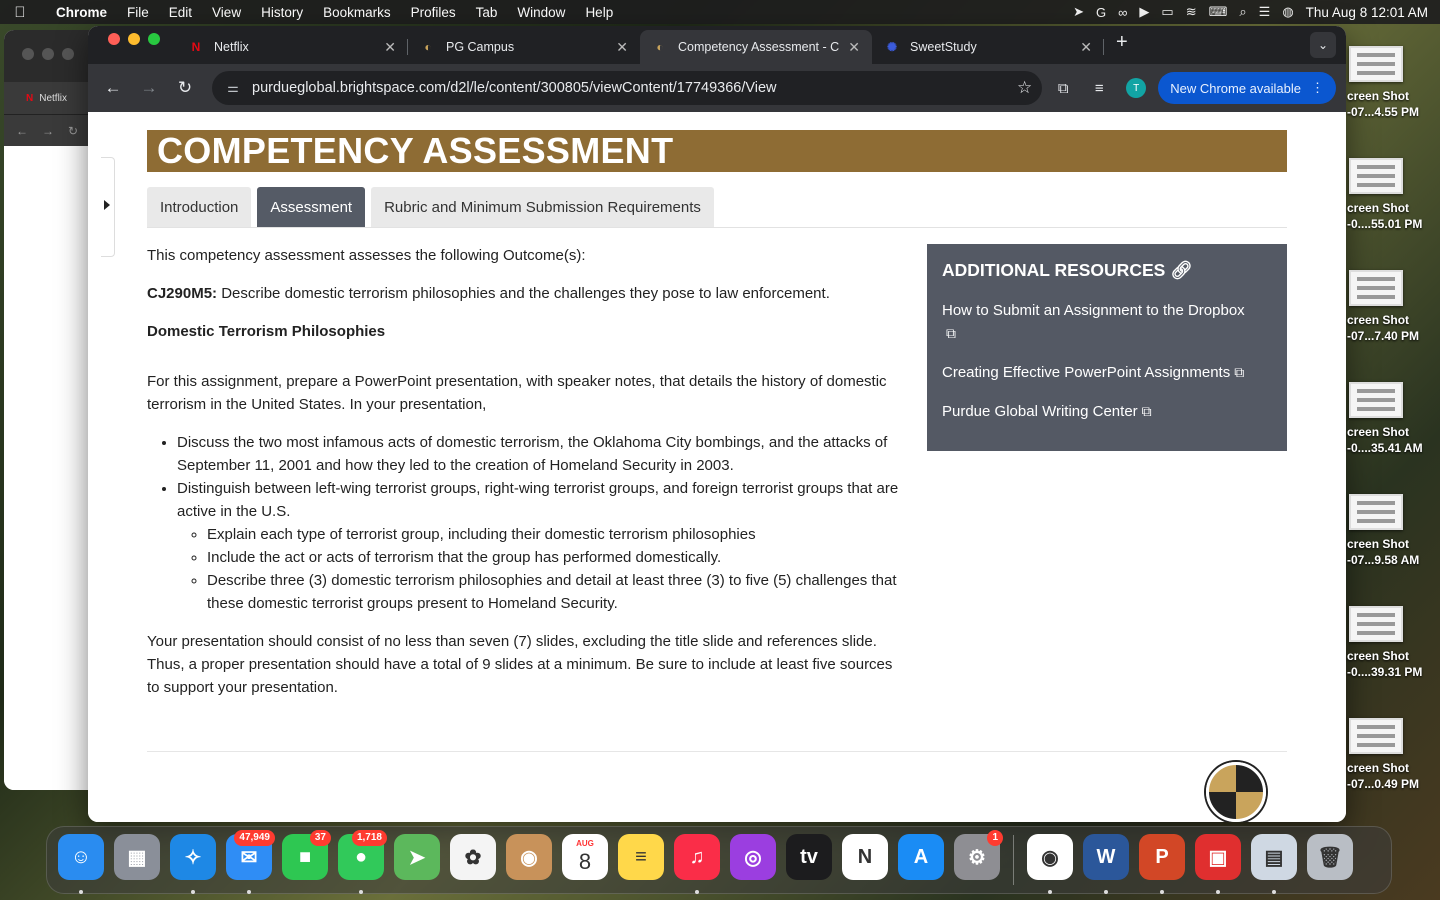 Image resolution: width=1440 pixels, height=900 pixels. I want to click on desktop-file: creen Shot -07...9.58 AM, so click(1393, 531).